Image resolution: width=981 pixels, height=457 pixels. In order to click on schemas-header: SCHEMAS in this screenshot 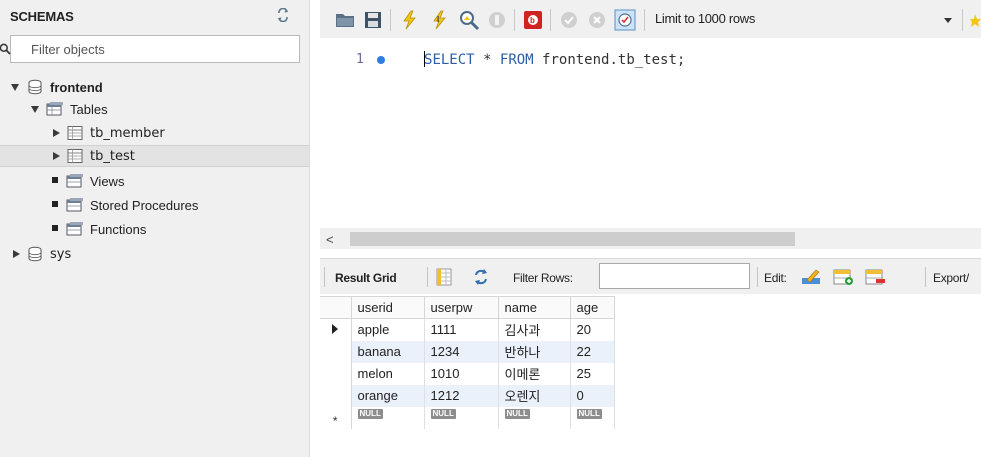, I will do `click(42, 16)`.